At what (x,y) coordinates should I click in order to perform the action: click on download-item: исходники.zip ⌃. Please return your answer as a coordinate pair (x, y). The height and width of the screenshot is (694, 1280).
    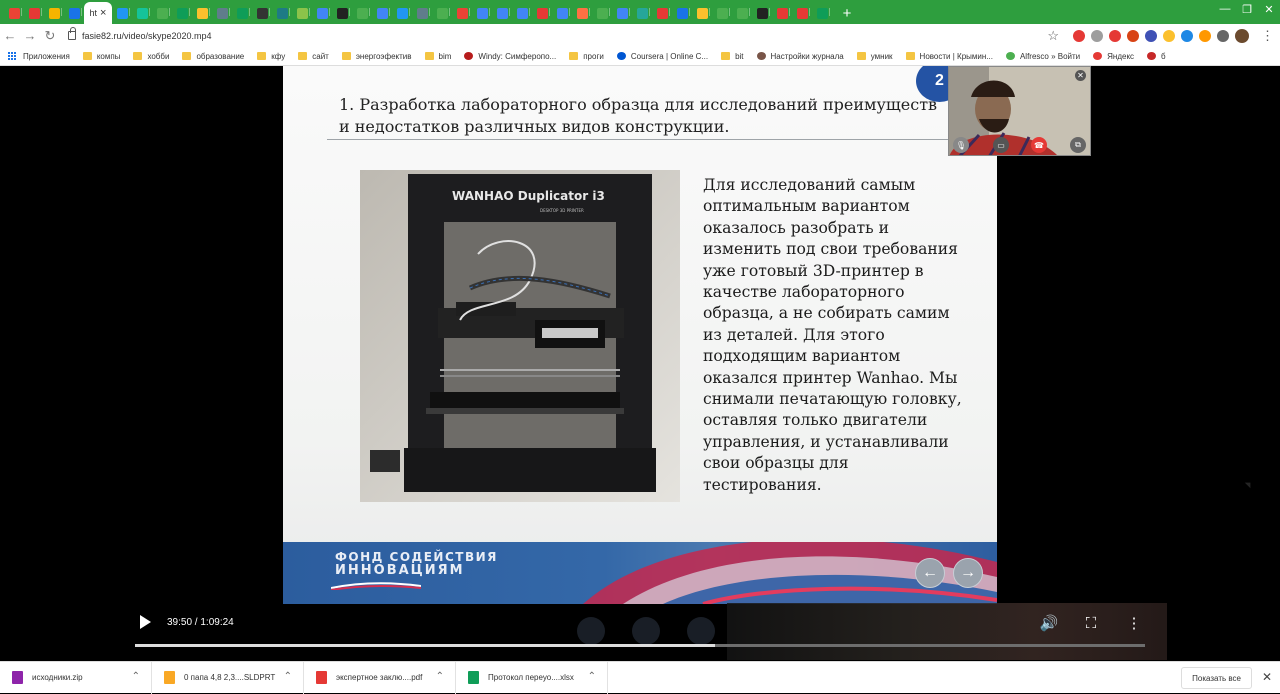
    Looking at the image, I should click on (76, 677).